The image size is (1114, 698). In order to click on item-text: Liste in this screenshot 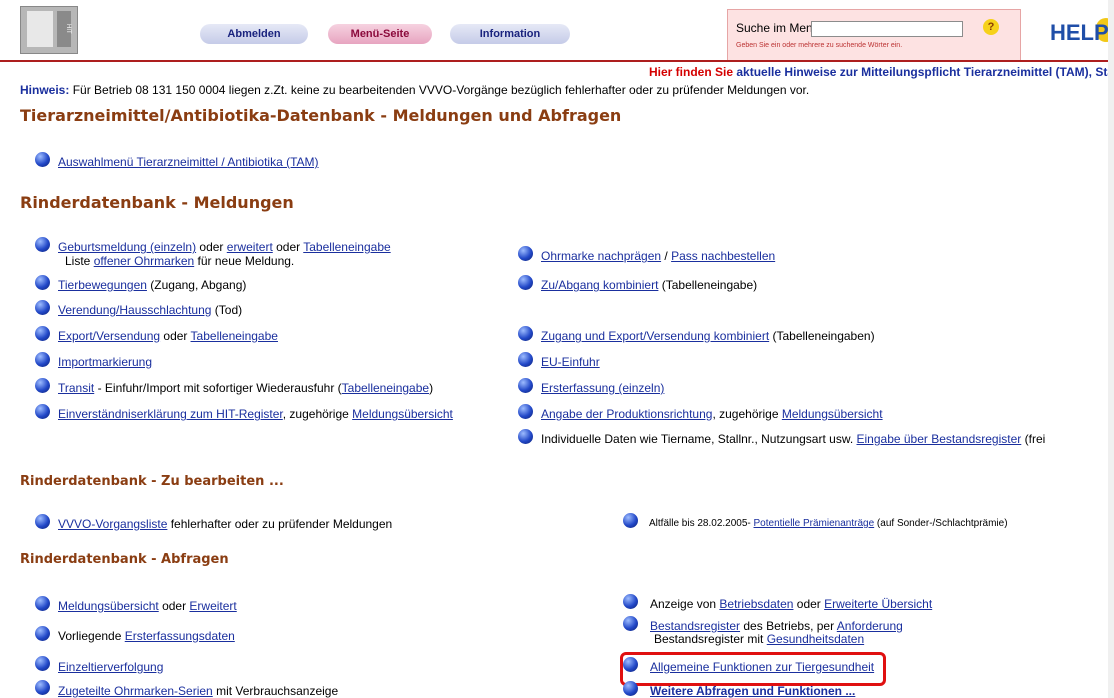, I will do `click(79, 261)`.